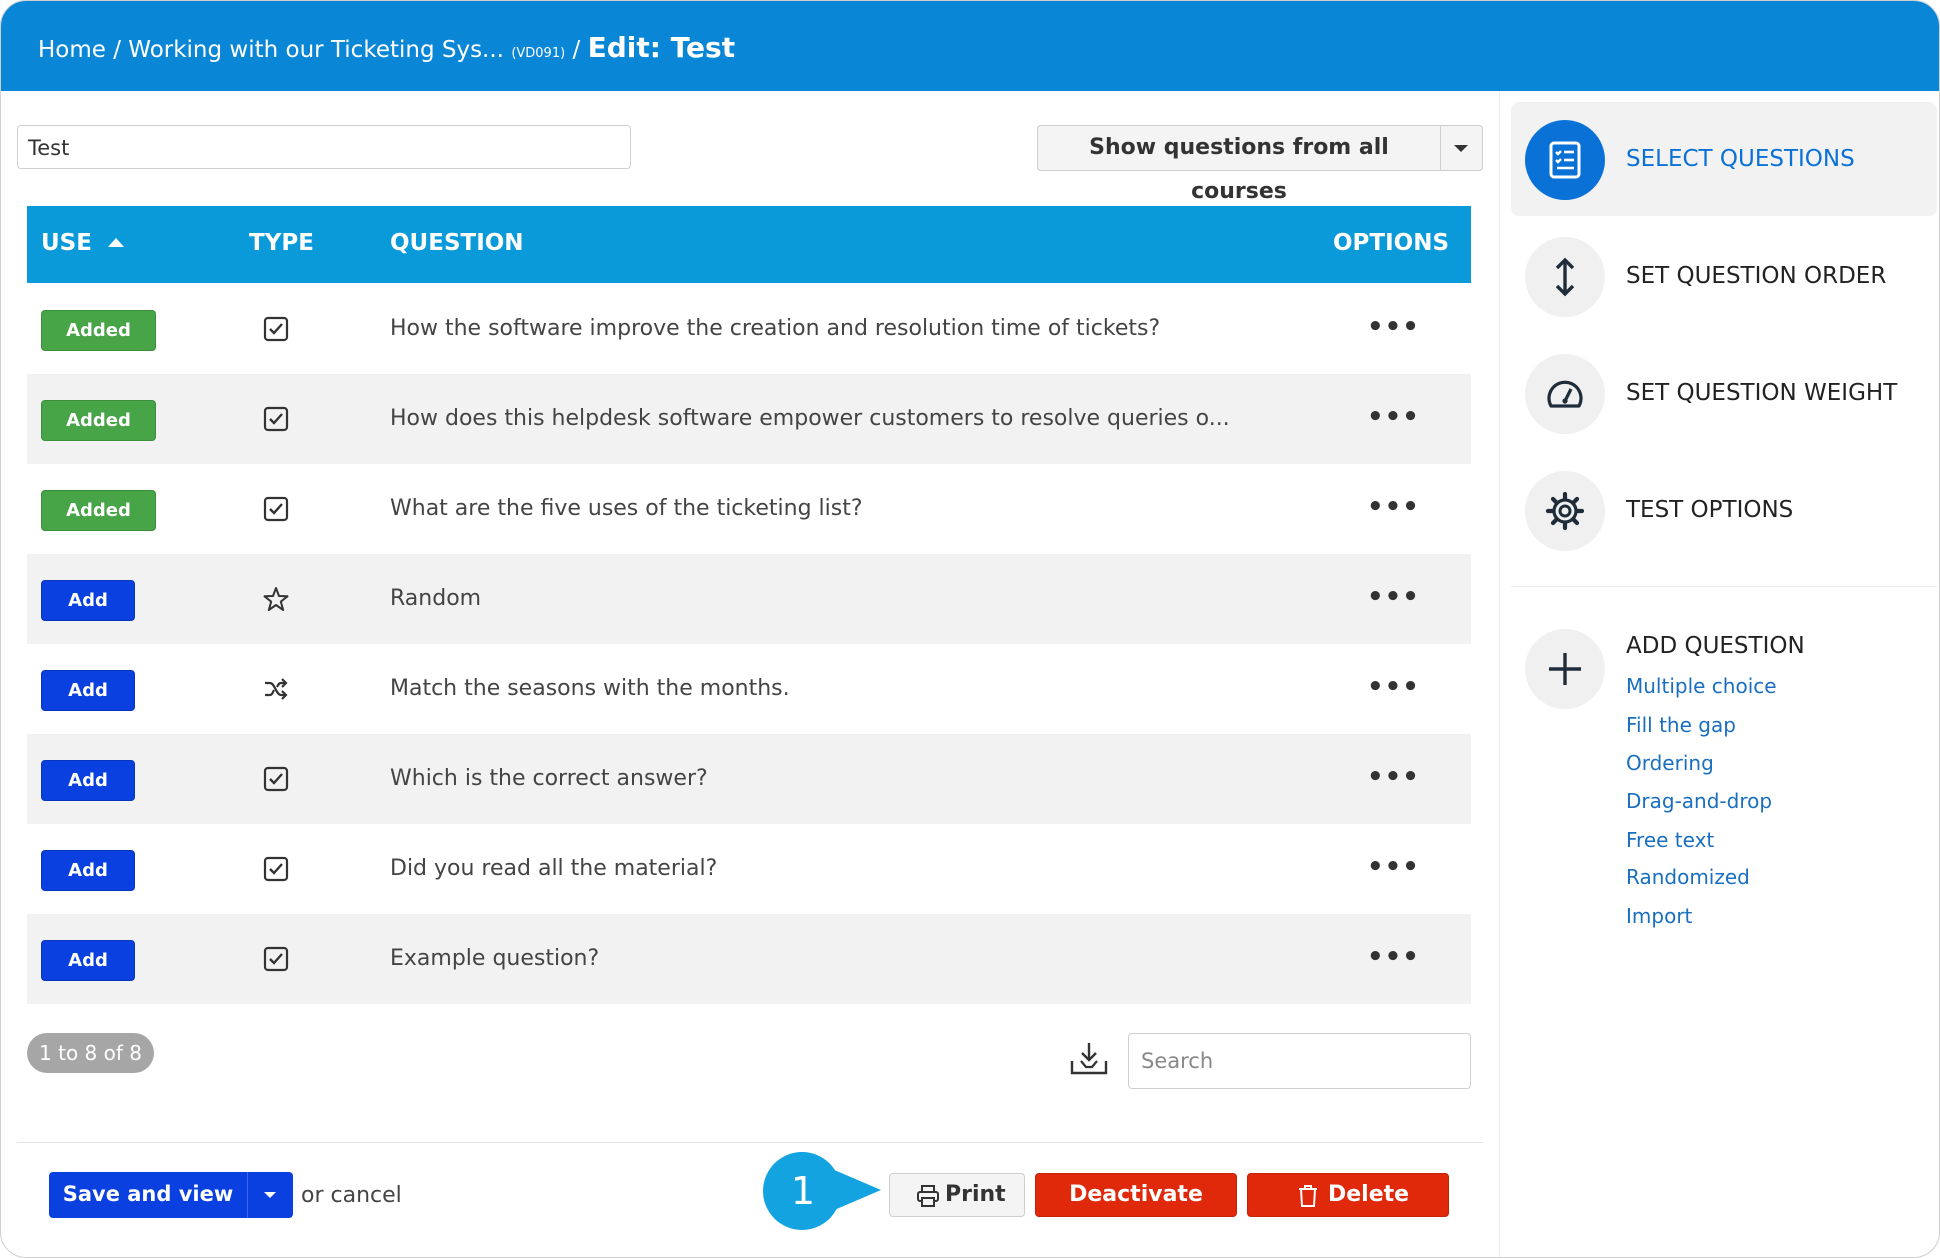  I want to click on sidebar-item-select-questions: SELECT QUESTIONS, so click(1724, 159).